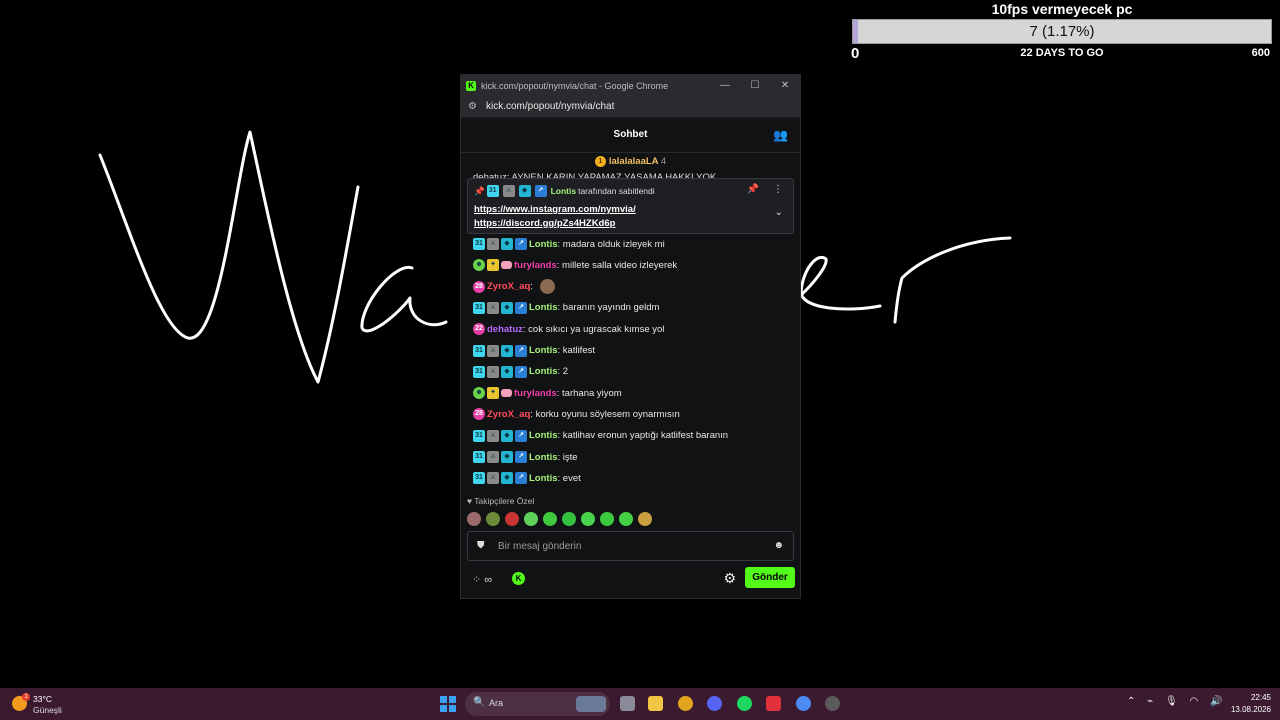 Image resolution: width=1280 pixels, height=720 pixels. Describe the element at coordinates (1216, 701) in the screenshot. I see `volume-icon: 🔊` at that location.